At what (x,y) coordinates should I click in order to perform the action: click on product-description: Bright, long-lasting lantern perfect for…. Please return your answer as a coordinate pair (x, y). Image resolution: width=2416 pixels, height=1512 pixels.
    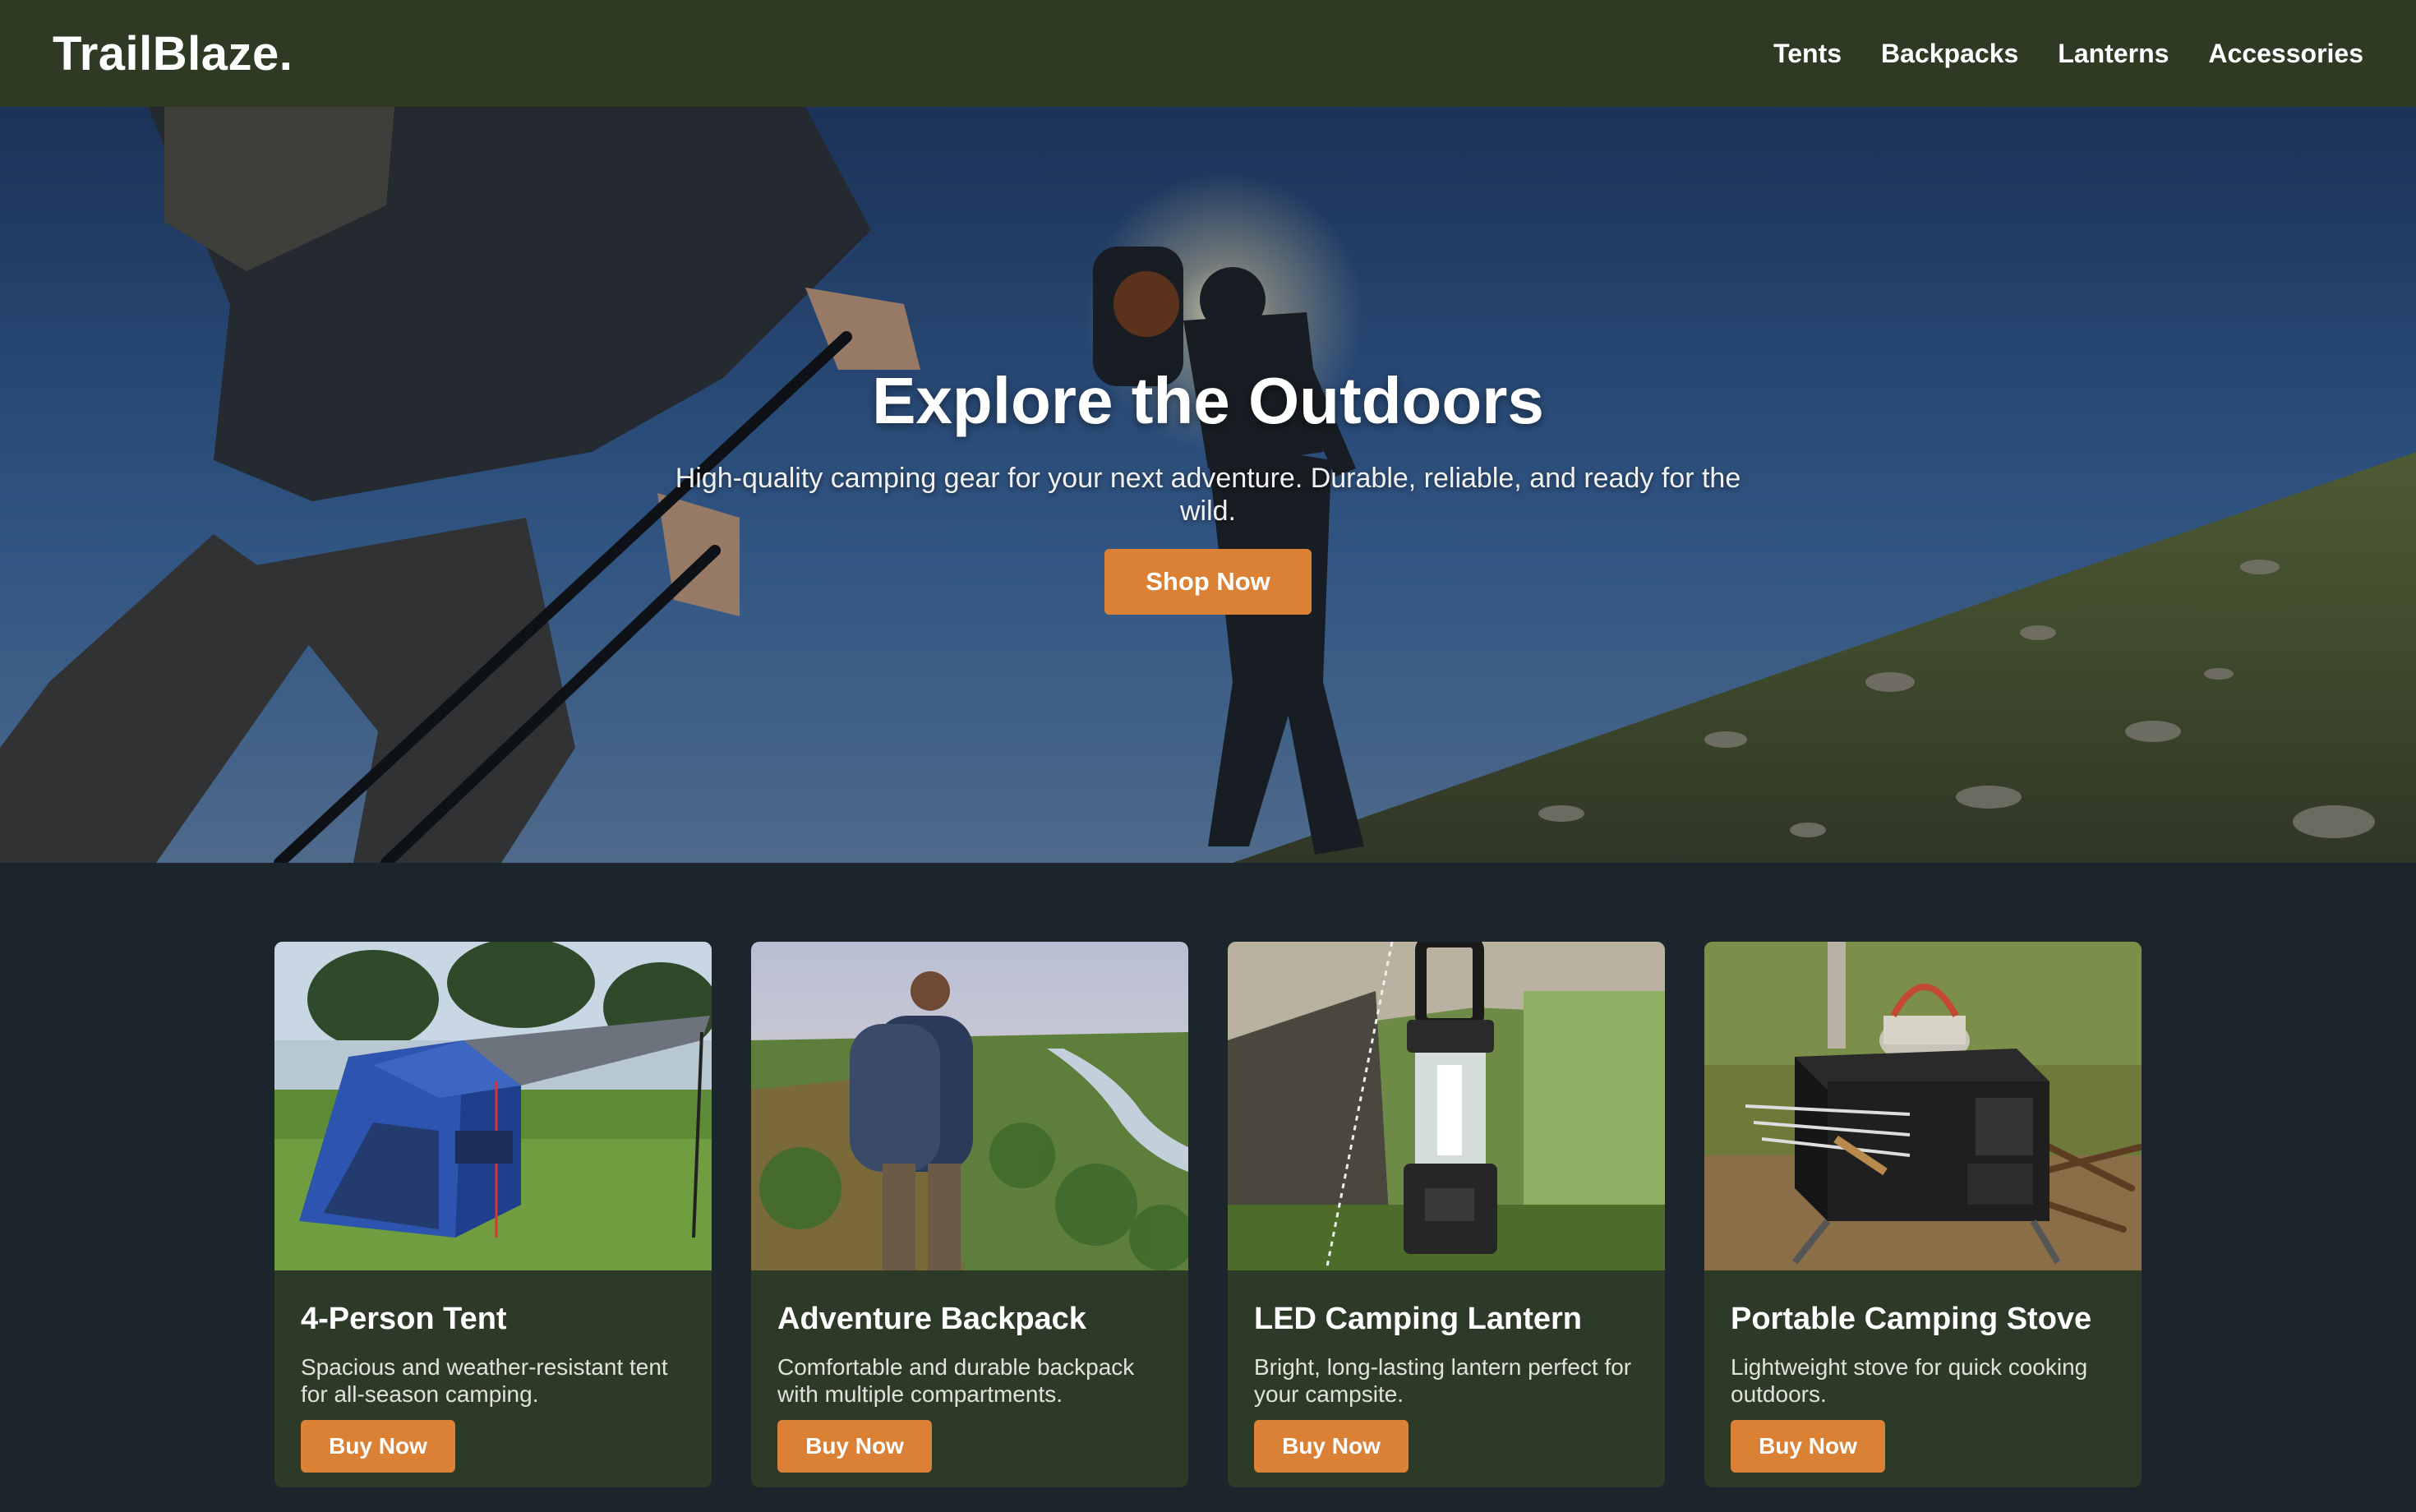
    Looking at the image, I should click on (1443, 1381).